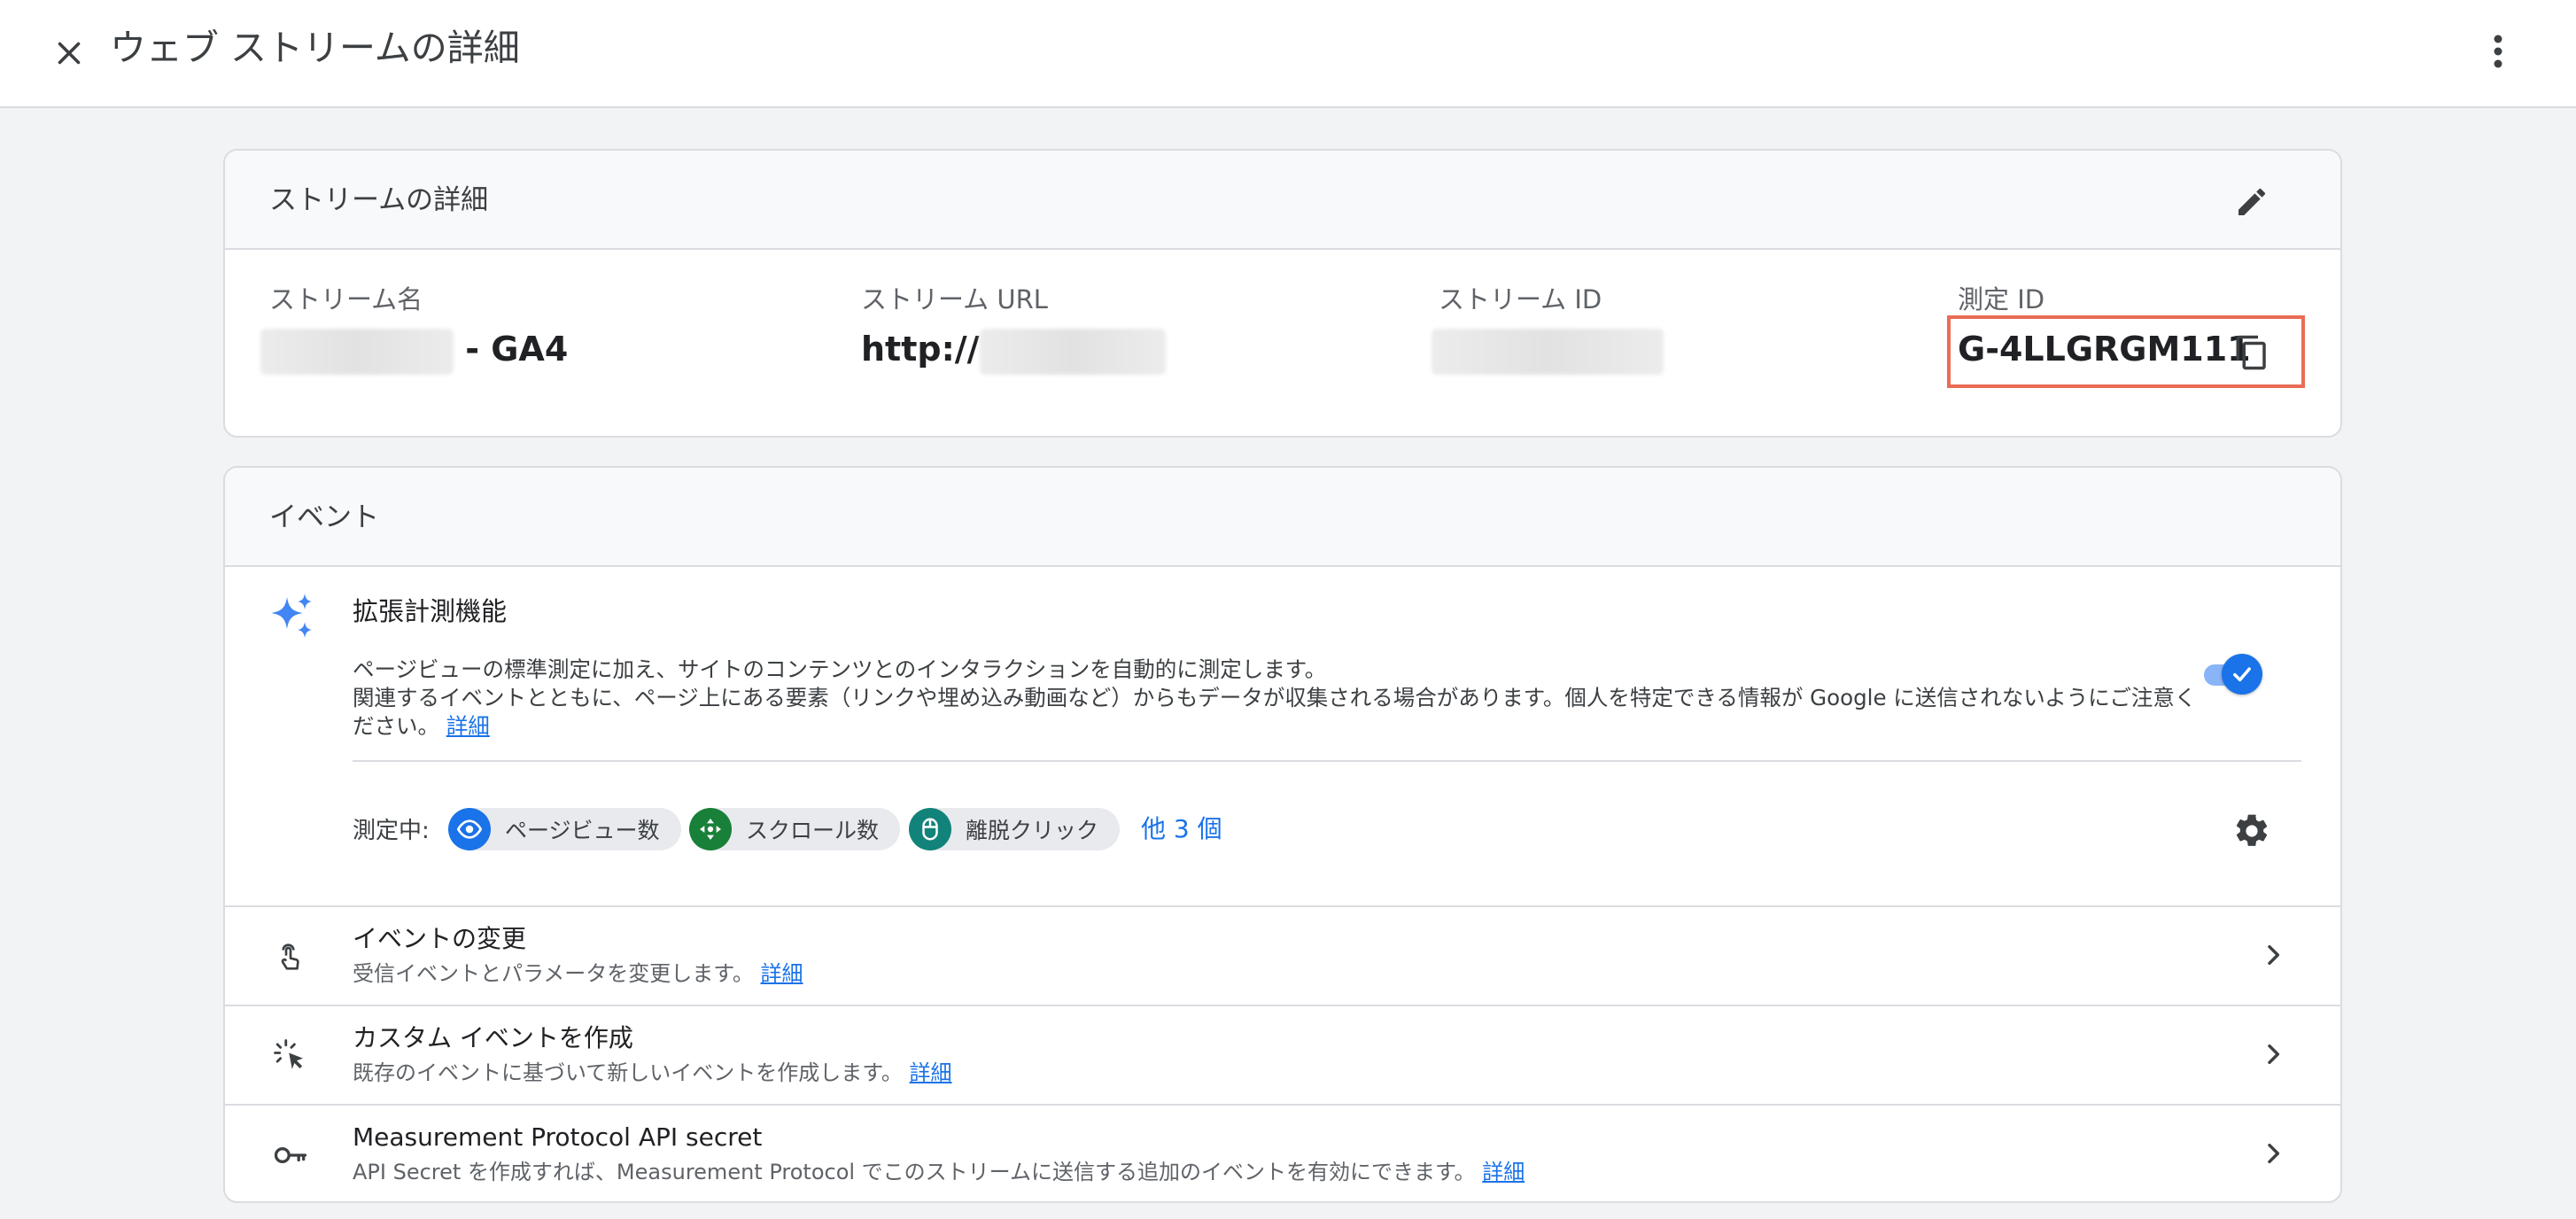  I want to click on stream-url-prefix: http://, so click(920, 350).